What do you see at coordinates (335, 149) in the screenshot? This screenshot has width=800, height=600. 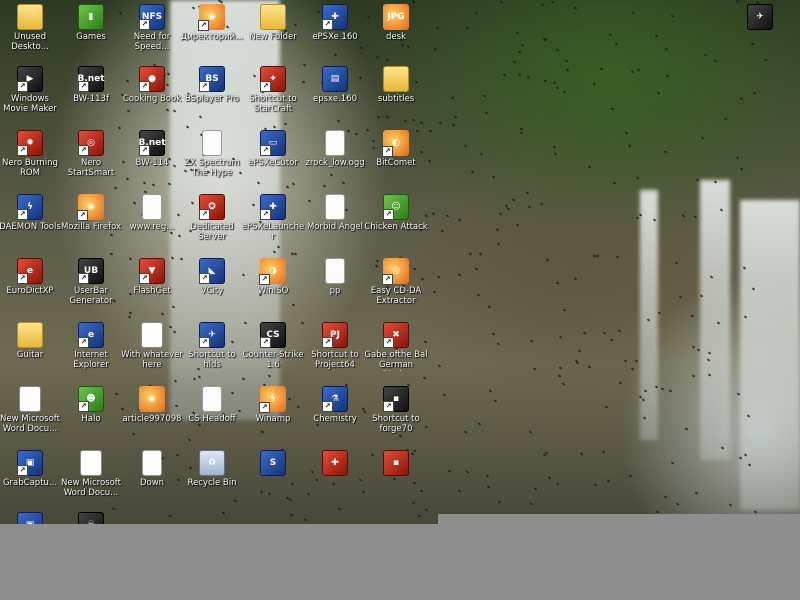 I see `desktop-icon: ♪ zrock_low.ogg` at bounding box center [335, 149].